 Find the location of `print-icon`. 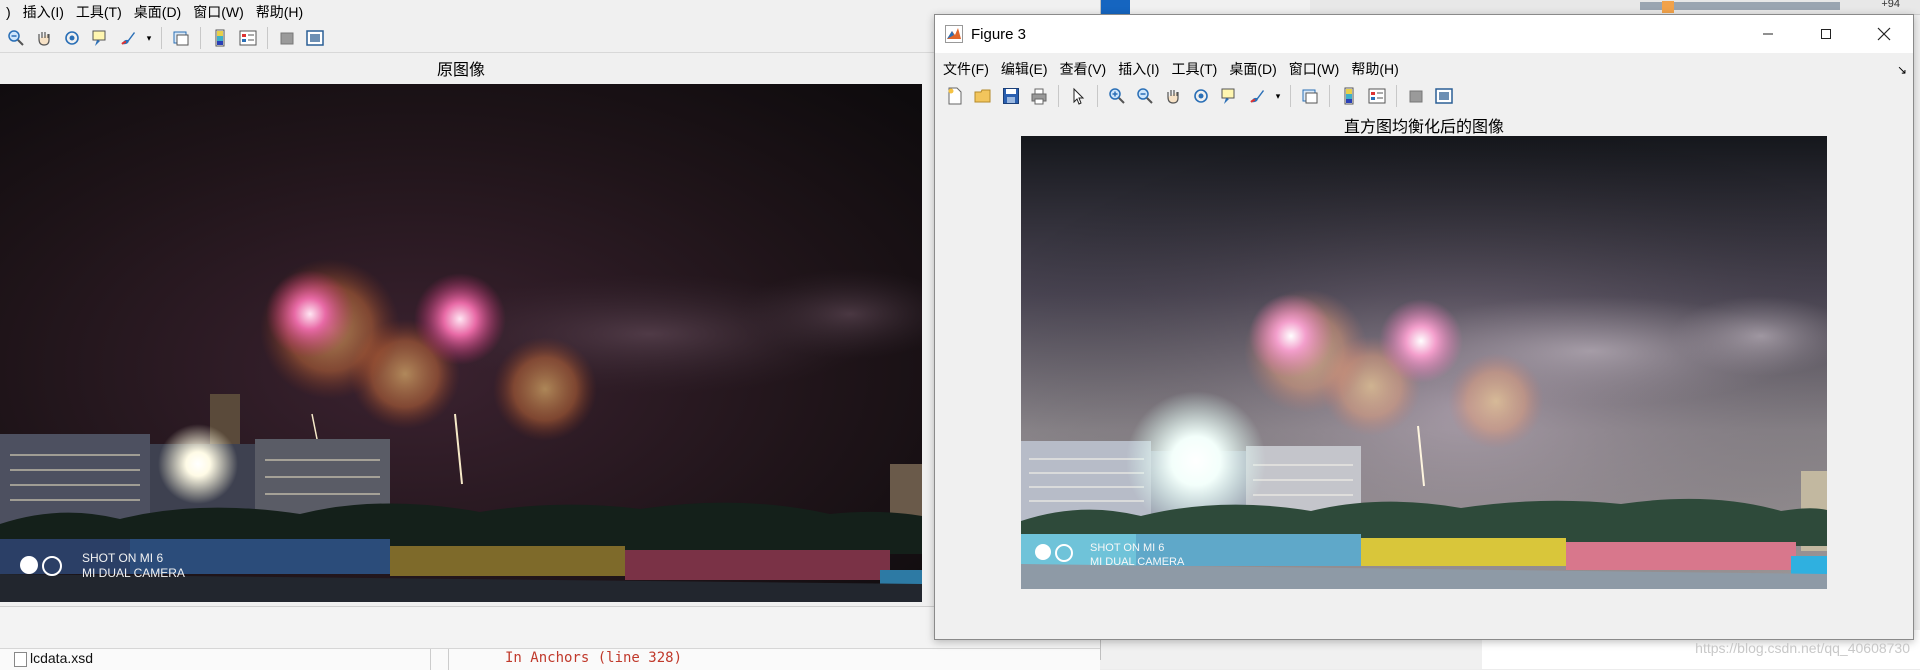

print-icon is located at coordinates (1039, 96).